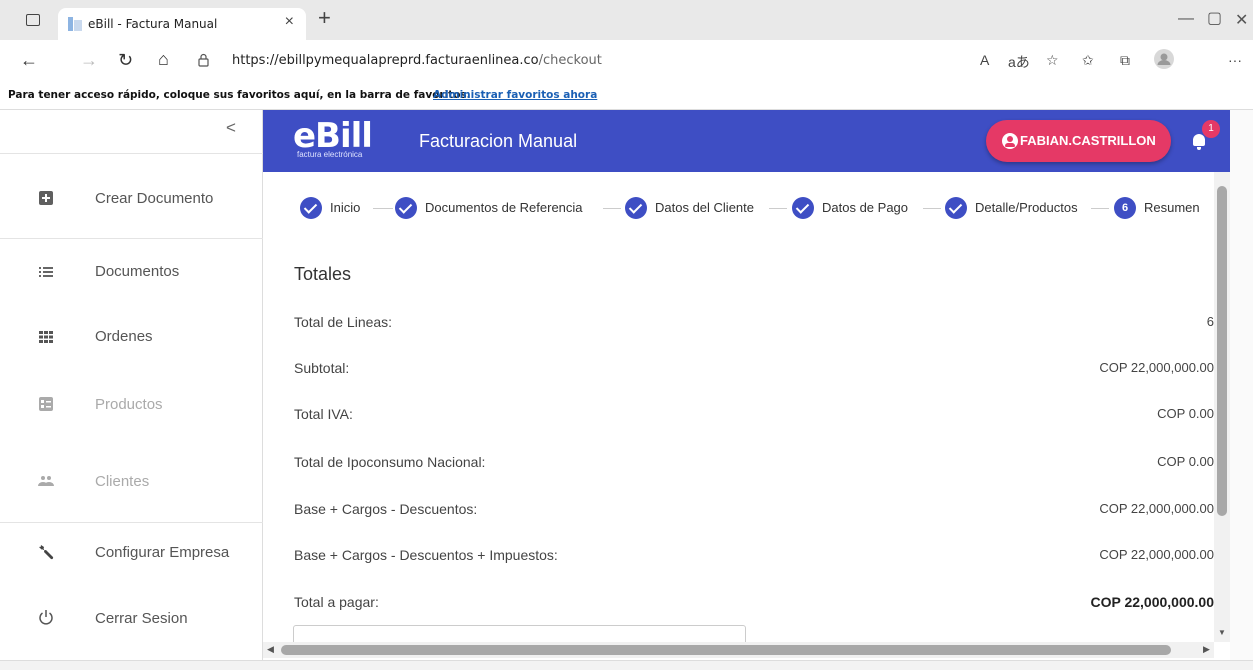 The height and width of the screenshot is (670, 1253). What do you see at coordinates (153, 24) in the screenshot?
I see `tab-title: eBill - Factura Manual` at bounding box center [153, 24].